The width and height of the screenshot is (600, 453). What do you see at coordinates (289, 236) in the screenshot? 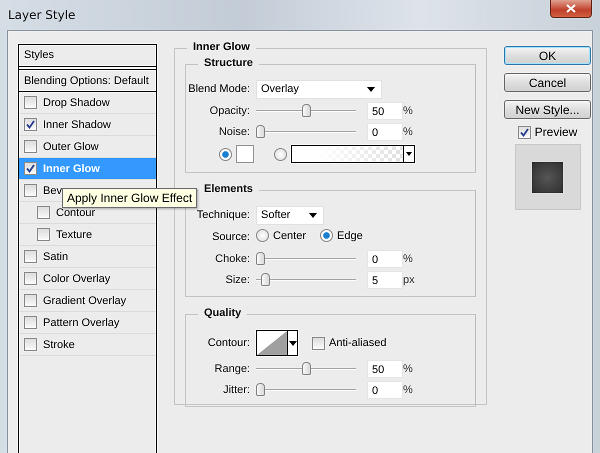
I see `radio-label: Center` at bounding box center [289, 236].